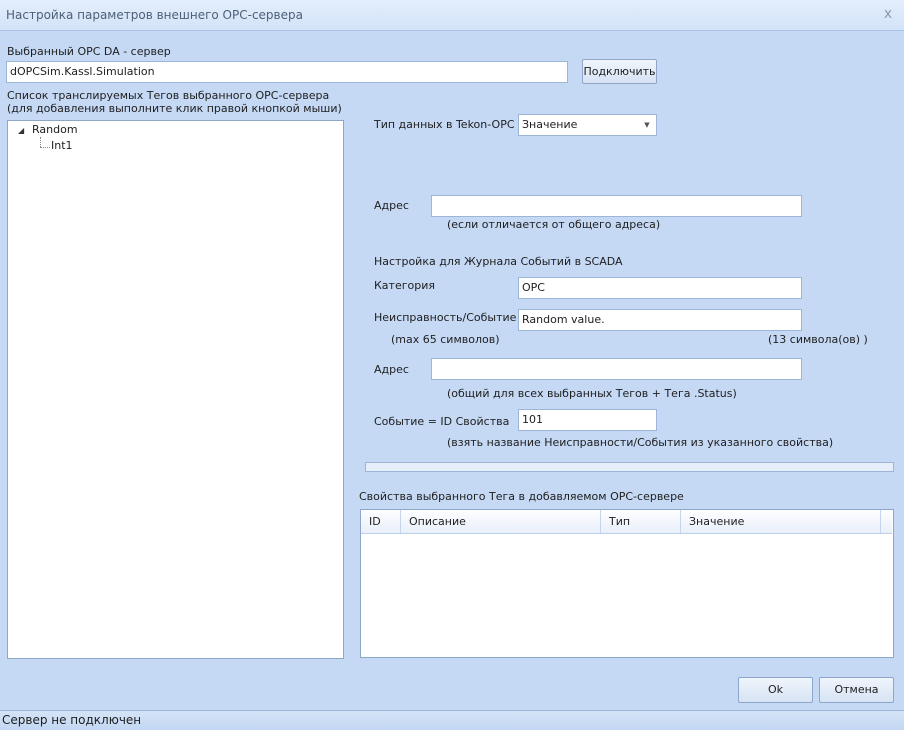 The width and height of the screenshot is (904, 730). Describe the element at coordinates (888, 14) in the screenshot. I see `close-icon: x` at that location.